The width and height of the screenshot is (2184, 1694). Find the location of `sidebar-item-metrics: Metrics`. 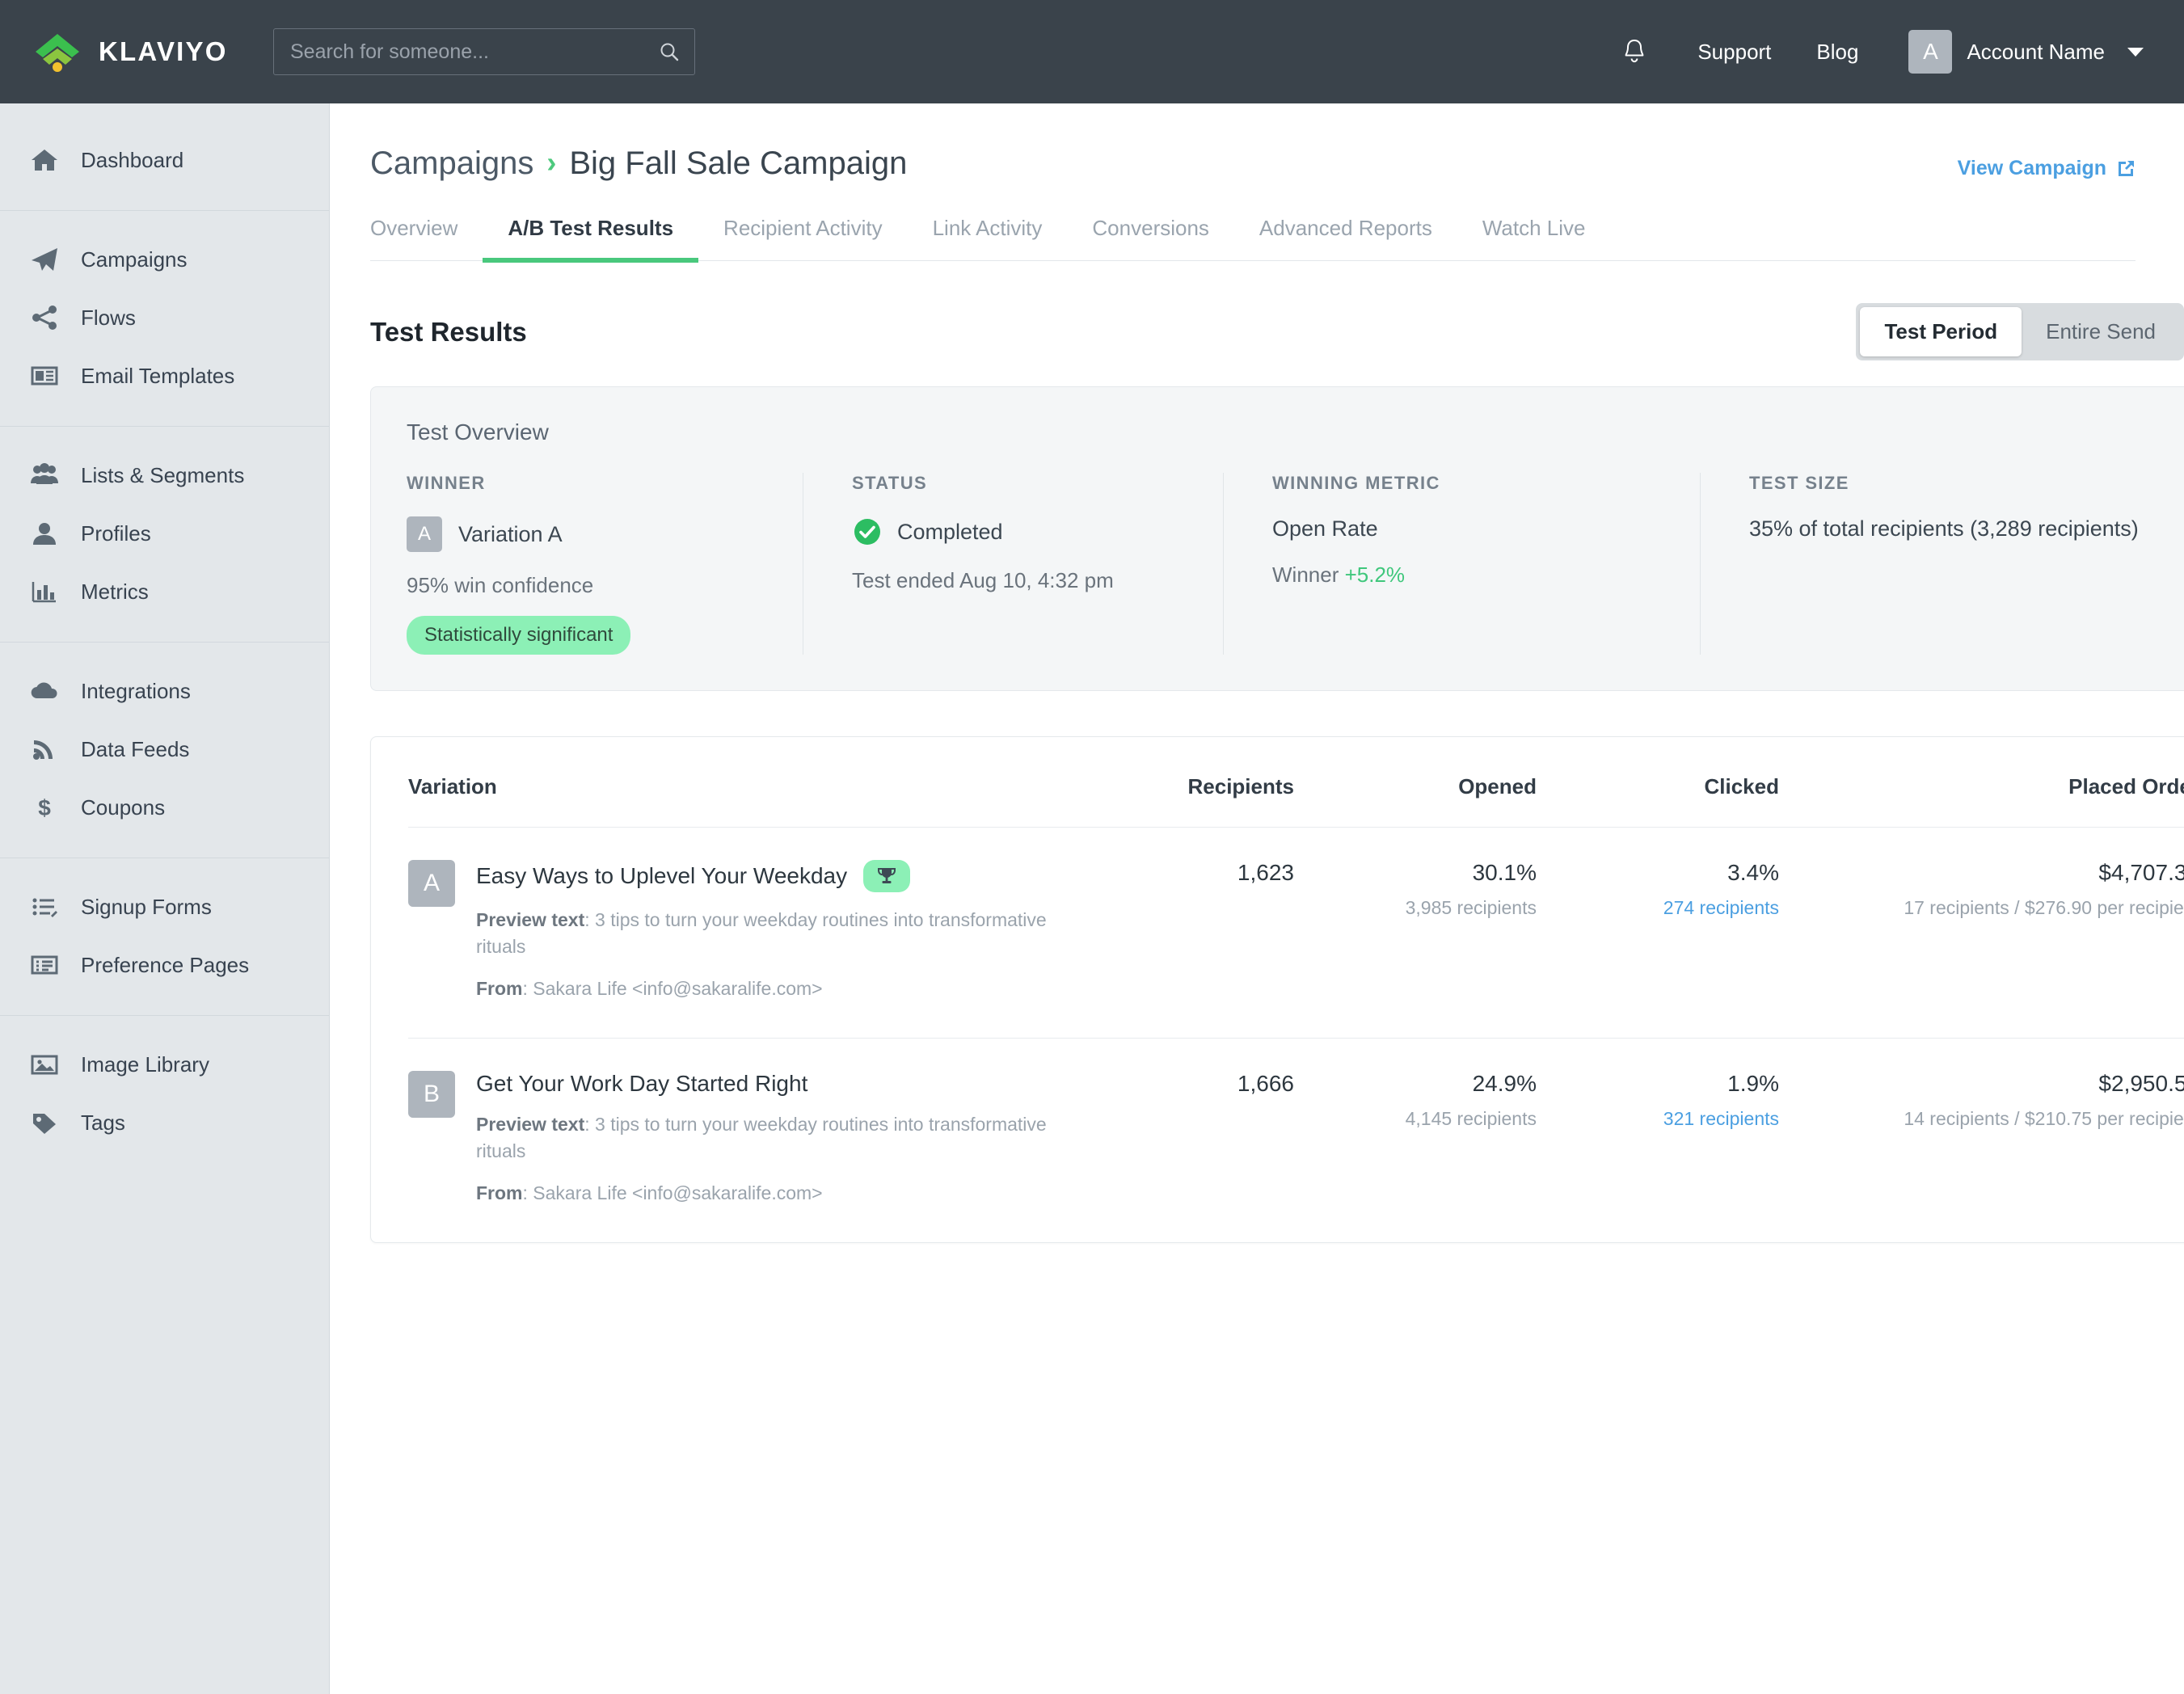

sidebar-item-metrics: Metrics is located at coordinates (164, 592).